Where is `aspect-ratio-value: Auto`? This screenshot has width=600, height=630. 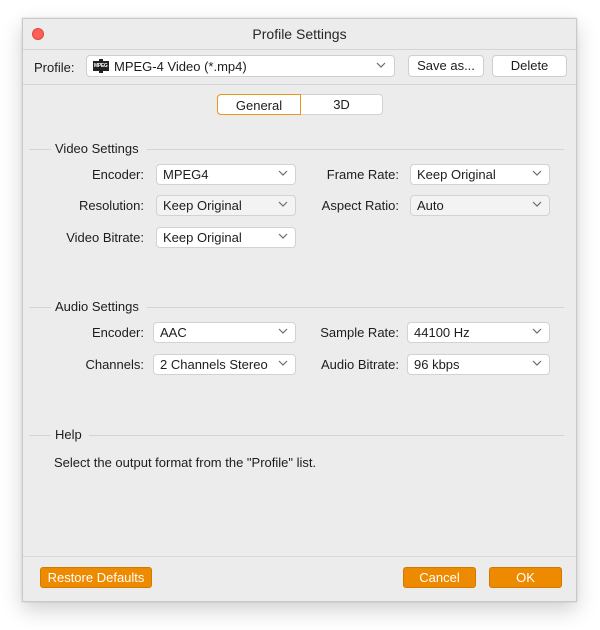 aspect-ratio-value: Auto is located at coordinates (430, 205).